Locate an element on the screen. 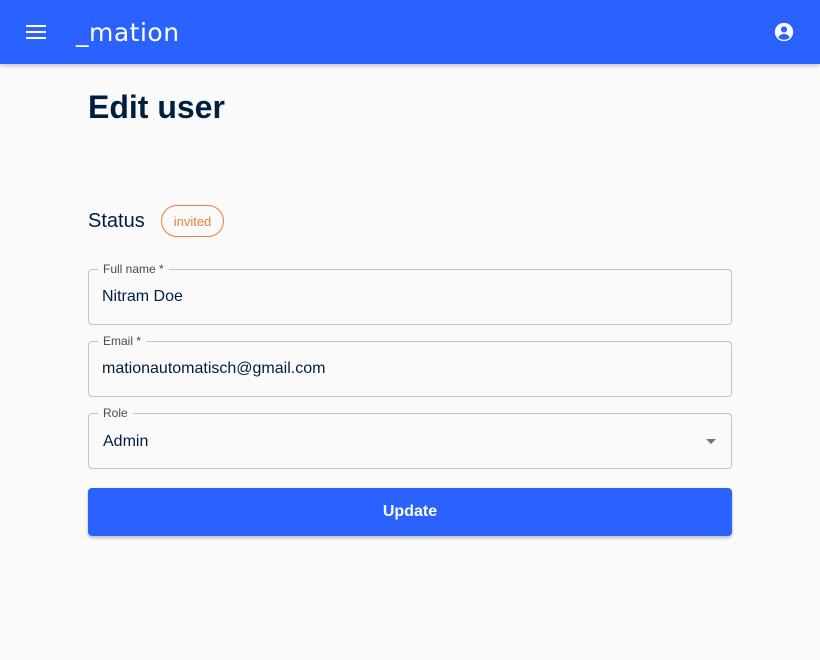 This screenshot has height=660, width=820. menu-button is located at coordinates (36, 32).